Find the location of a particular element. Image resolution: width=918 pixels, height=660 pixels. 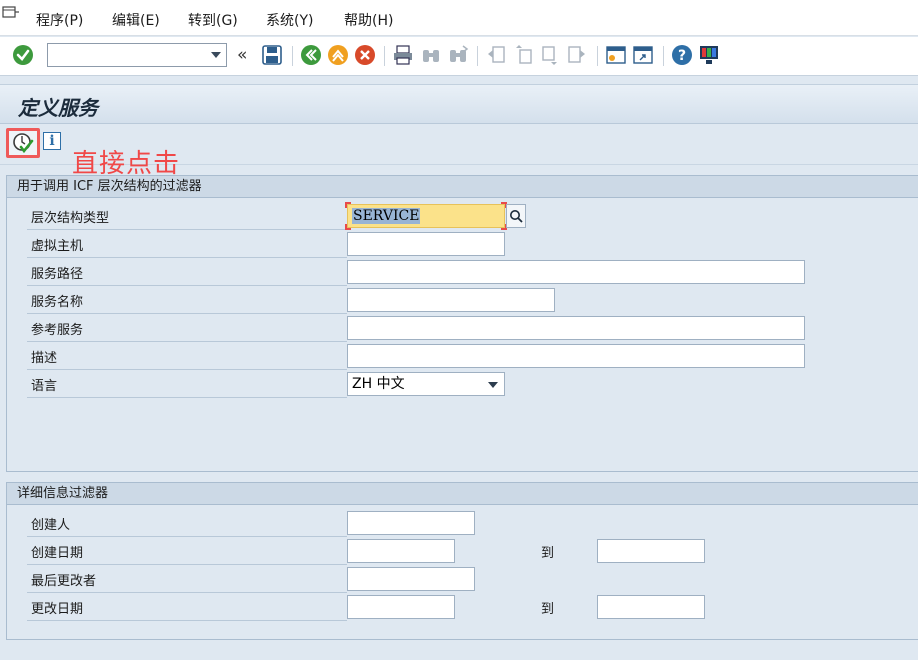

hierarchy-type-row: 层次结构类型 SERVICE is located at coordinates (467, 216).